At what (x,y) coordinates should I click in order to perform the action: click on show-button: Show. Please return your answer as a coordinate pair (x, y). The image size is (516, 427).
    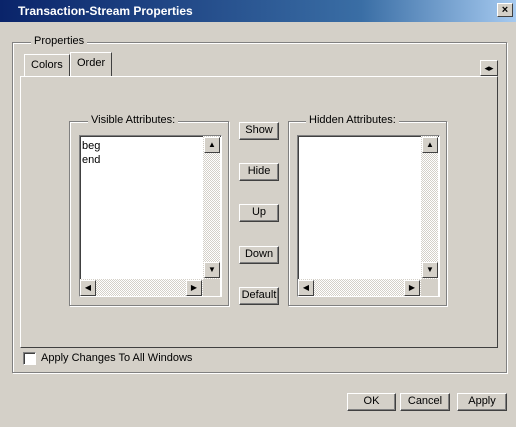
    Looking at the image, I should click on (259, 131).